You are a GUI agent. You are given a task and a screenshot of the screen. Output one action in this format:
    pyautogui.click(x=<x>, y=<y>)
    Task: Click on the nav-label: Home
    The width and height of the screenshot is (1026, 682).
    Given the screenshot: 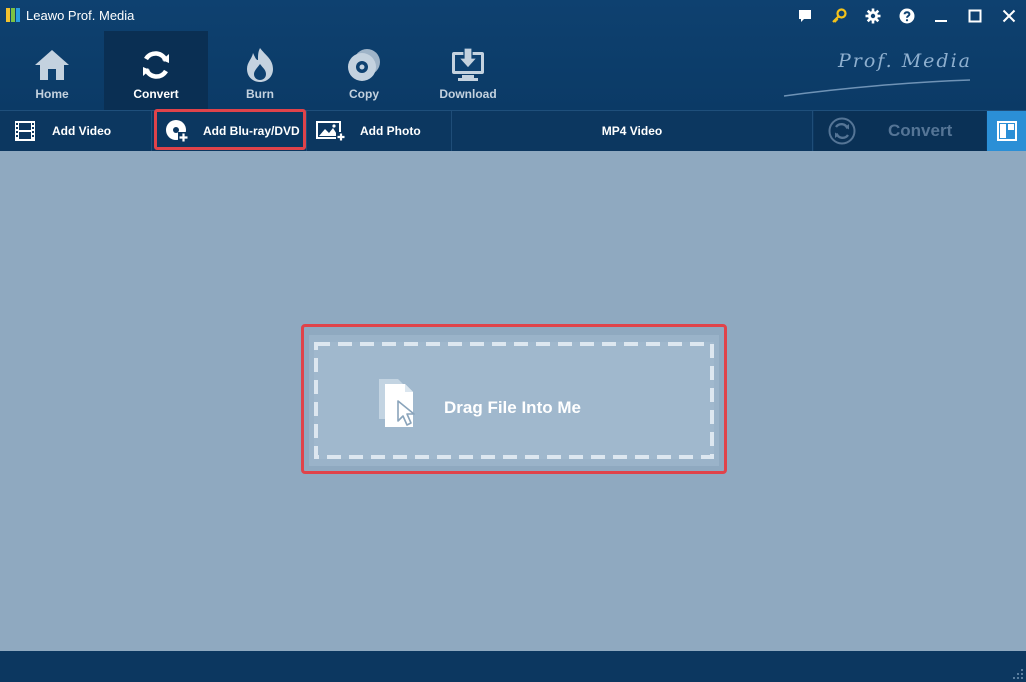 What is the action you would take?
    pyautogui.click(x=52, y=94)
    